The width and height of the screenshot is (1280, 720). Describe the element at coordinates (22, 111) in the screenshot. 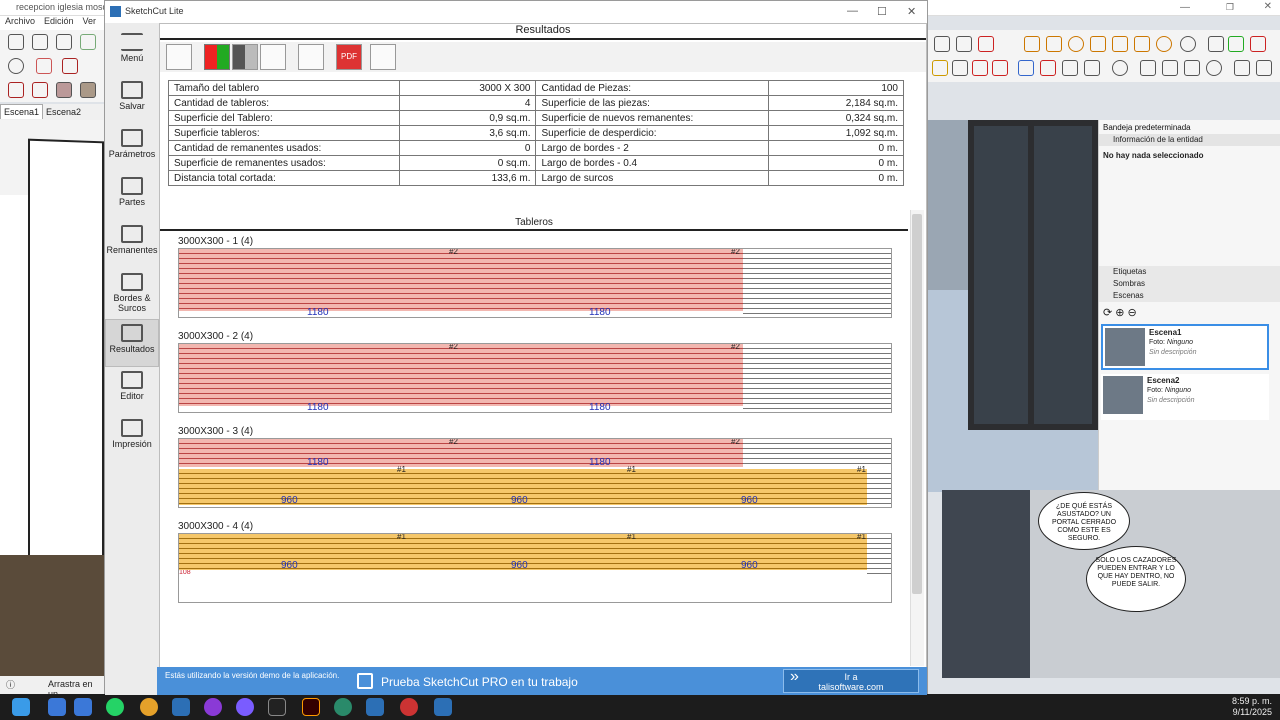

I see `scene-tab-1: Escena1` at that location.